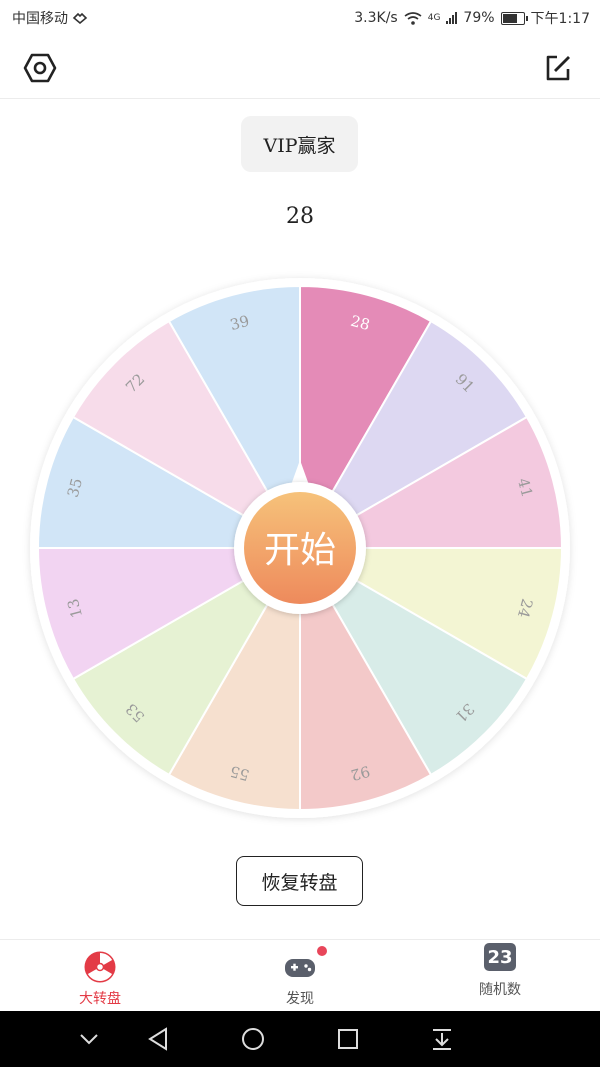 Image resolution: width=600 pixels, height=1067 pixels. I want to click on system-nav-bar, so click(300, 1039).